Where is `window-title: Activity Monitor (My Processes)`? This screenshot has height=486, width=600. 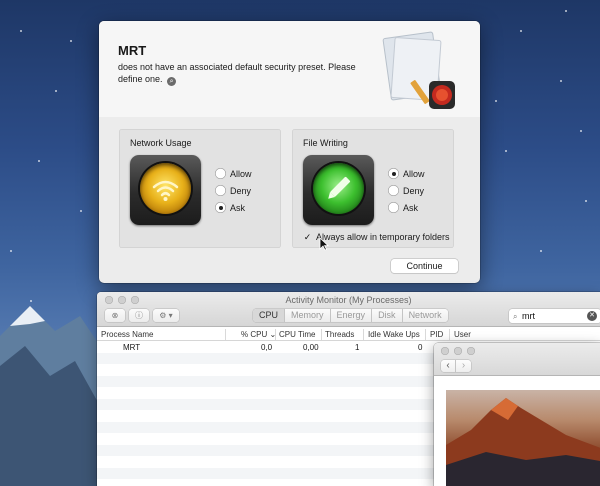 window-title: Activity Monitor (My Processes) is located at coordinates (348, 300).